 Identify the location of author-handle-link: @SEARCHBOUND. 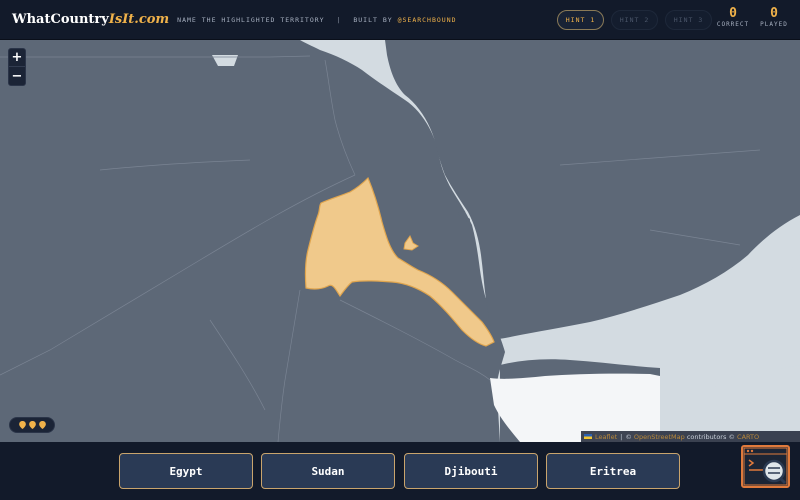
(427, 20).